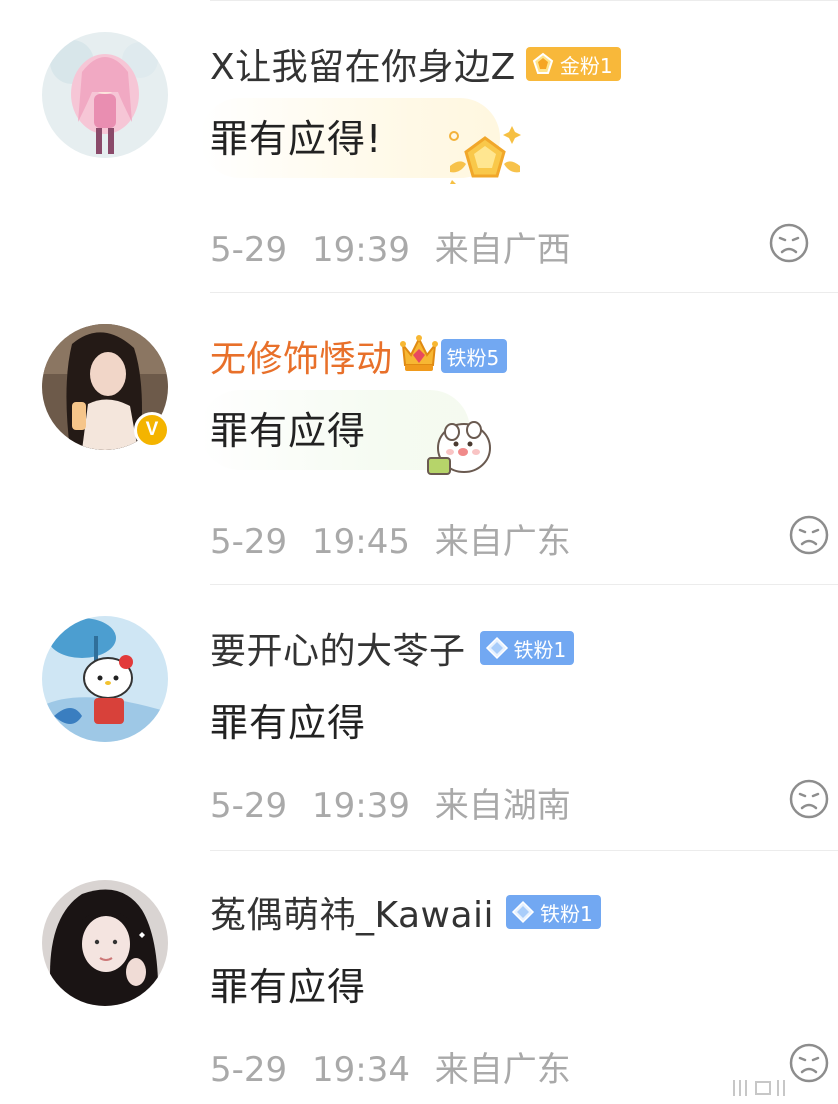  I want to click on gold-medal-sticker, so click(485, 155).